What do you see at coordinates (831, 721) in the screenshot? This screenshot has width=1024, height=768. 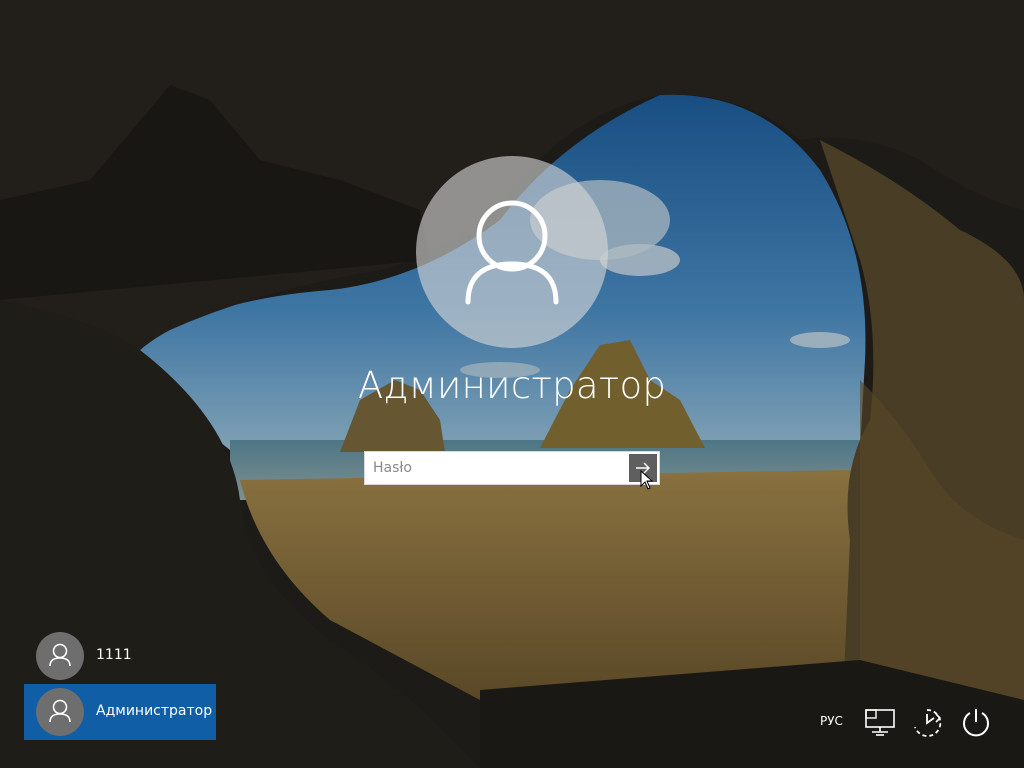 I see `language-indicator: РУС` at bounding box center [831, 721].